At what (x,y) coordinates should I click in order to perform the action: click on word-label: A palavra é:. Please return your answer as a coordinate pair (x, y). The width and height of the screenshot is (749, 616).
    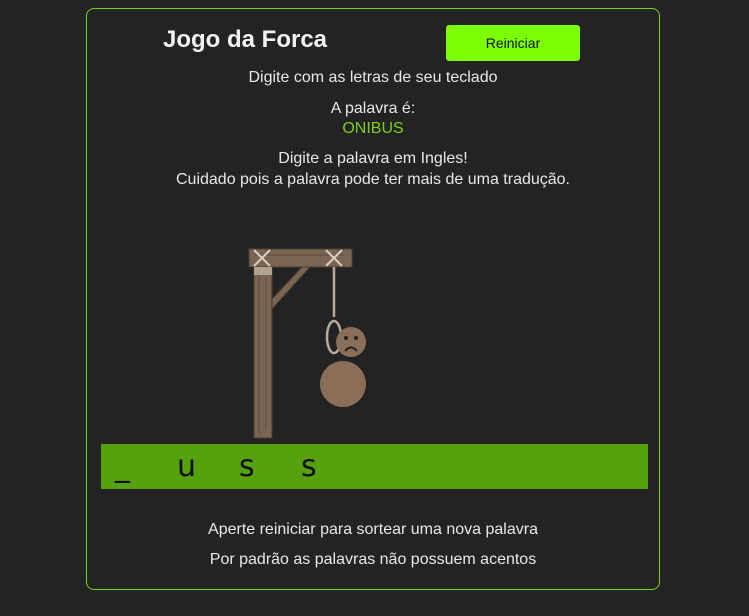
    Looking at the image, I should click on (373, 108).